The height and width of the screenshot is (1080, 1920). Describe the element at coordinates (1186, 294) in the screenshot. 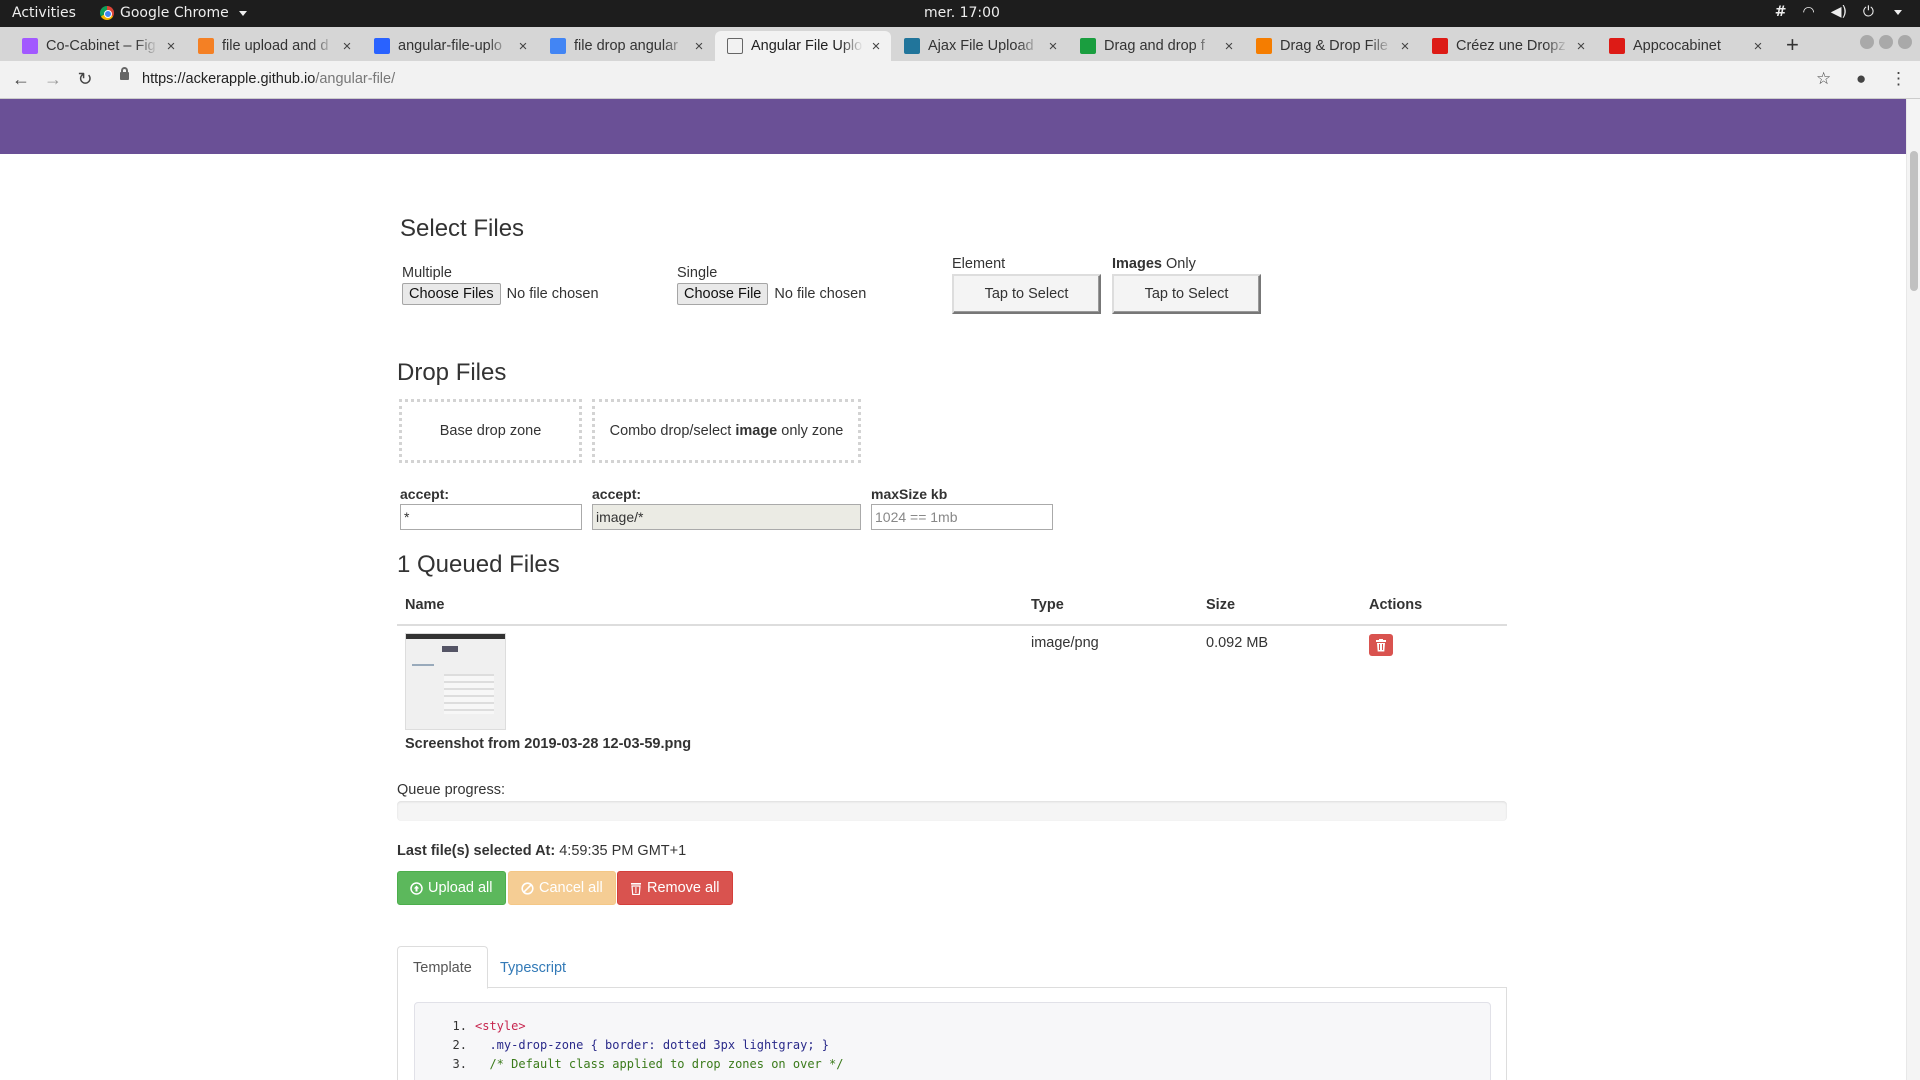

I see `images-select-button: Tap to Select` at that location.